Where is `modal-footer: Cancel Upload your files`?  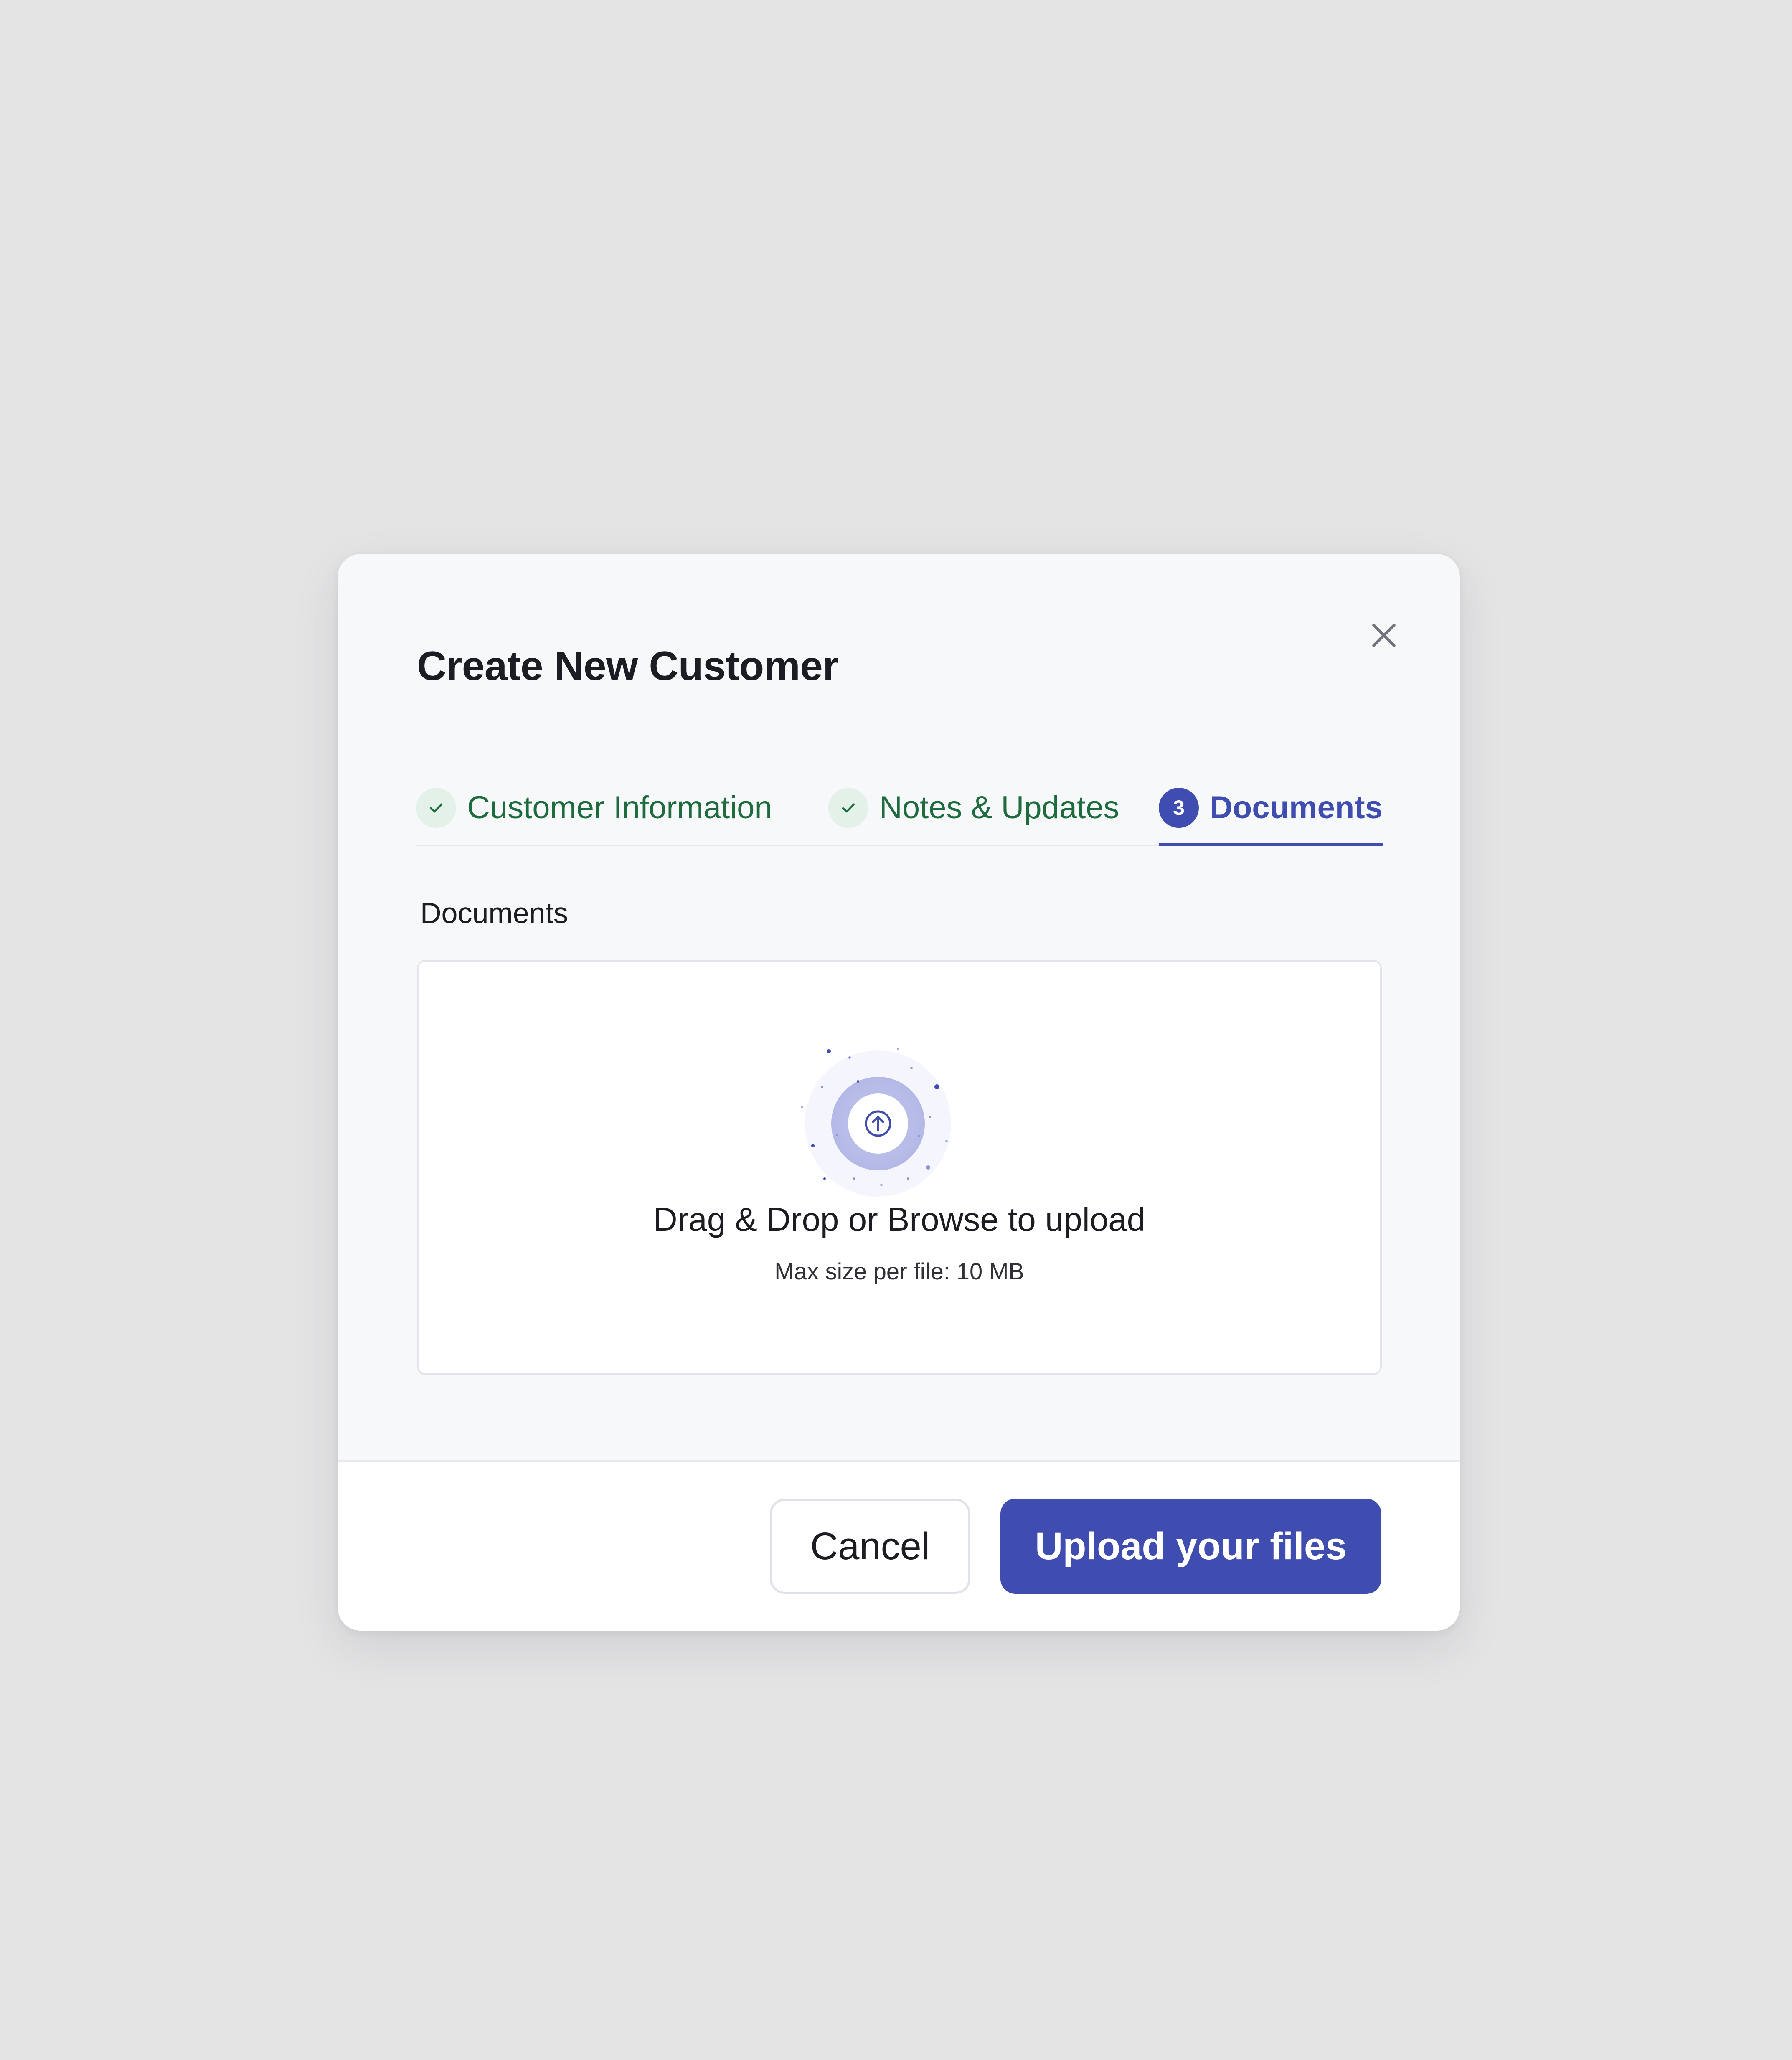 modal-footer: Cancel Upload your files is located at coordinates (899, 1545).